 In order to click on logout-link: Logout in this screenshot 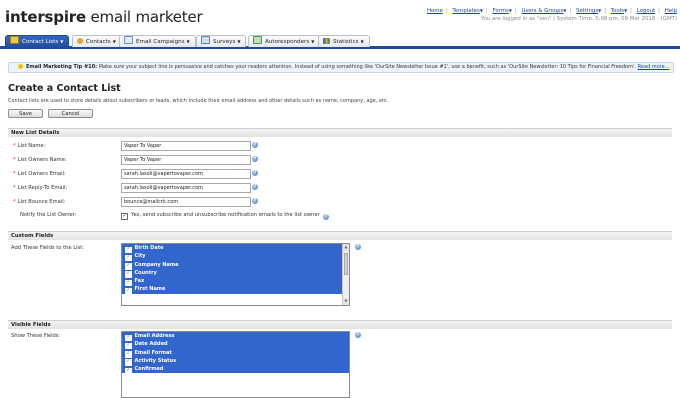, I will do `click(646, 11)`.